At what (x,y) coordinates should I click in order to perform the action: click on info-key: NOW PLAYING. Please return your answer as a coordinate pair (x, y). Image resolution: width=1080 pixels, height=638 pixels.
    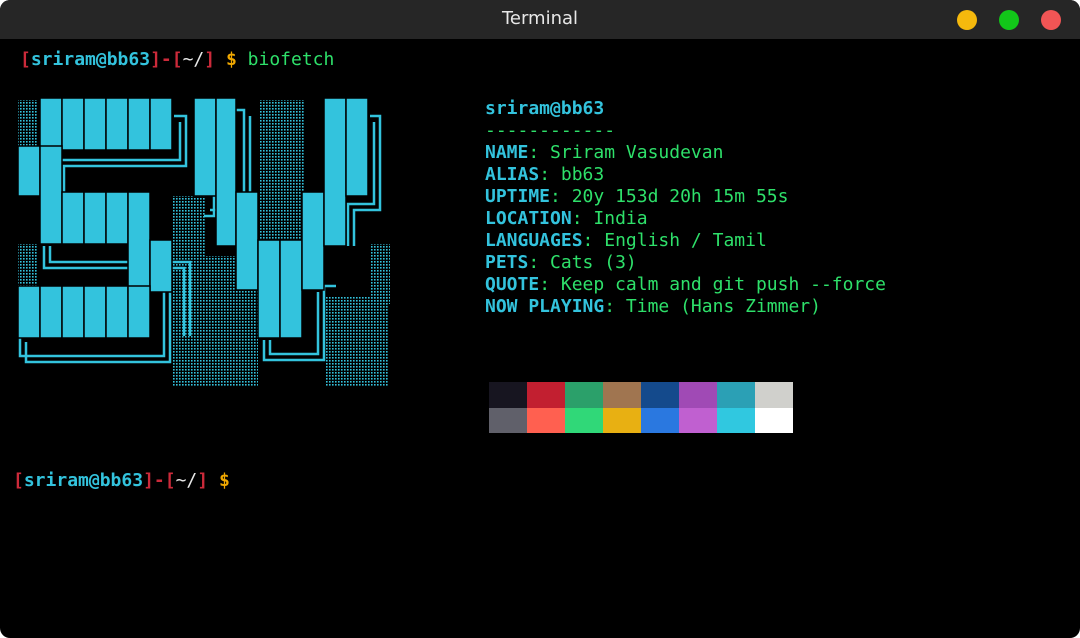
    Looking at the image, I should click on (545, 306).